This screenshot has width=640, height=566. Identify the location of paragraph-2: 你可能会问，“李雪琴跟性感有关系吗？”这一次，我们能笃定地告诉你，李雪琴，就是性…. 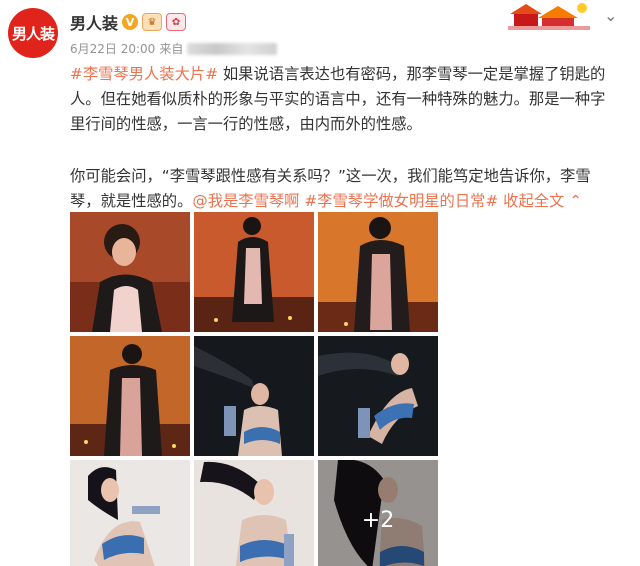
(342, 189).